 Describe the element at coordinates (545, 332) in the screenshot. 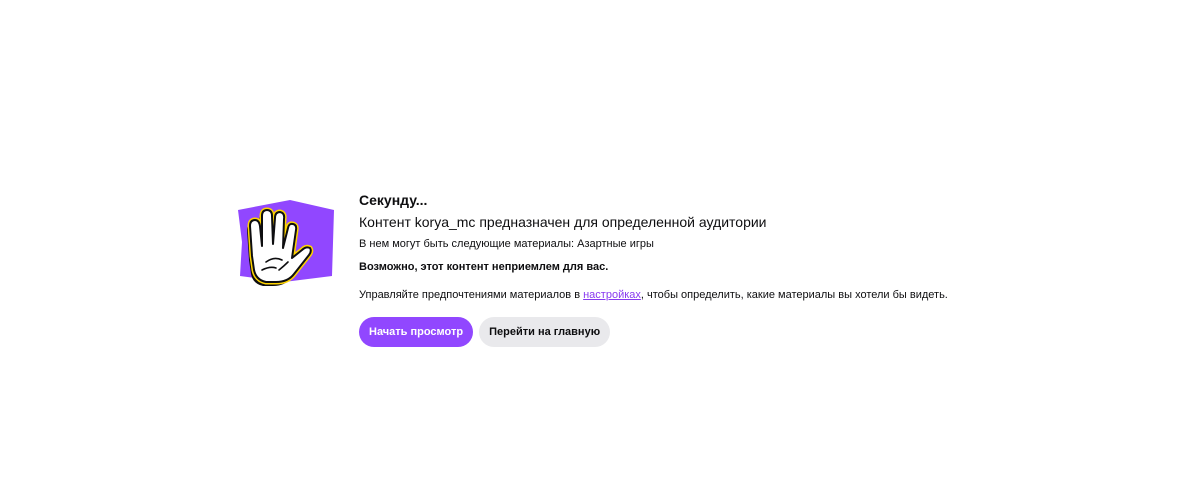

I see `go-home-button: Перейти на главную` at that location.